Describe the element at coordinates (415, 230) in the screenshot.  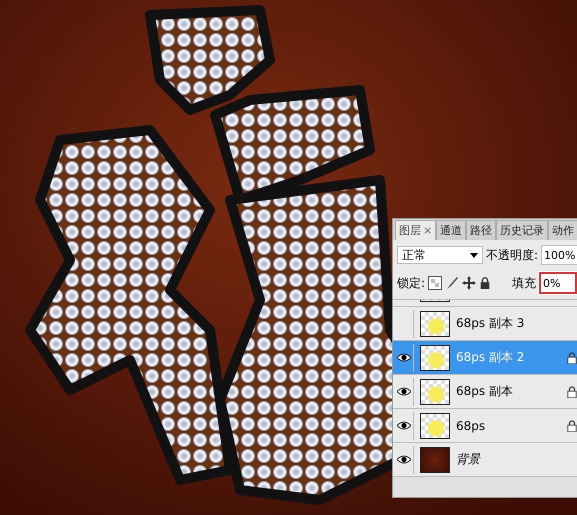
I see `panel-tab: 图层 ×` at that location.